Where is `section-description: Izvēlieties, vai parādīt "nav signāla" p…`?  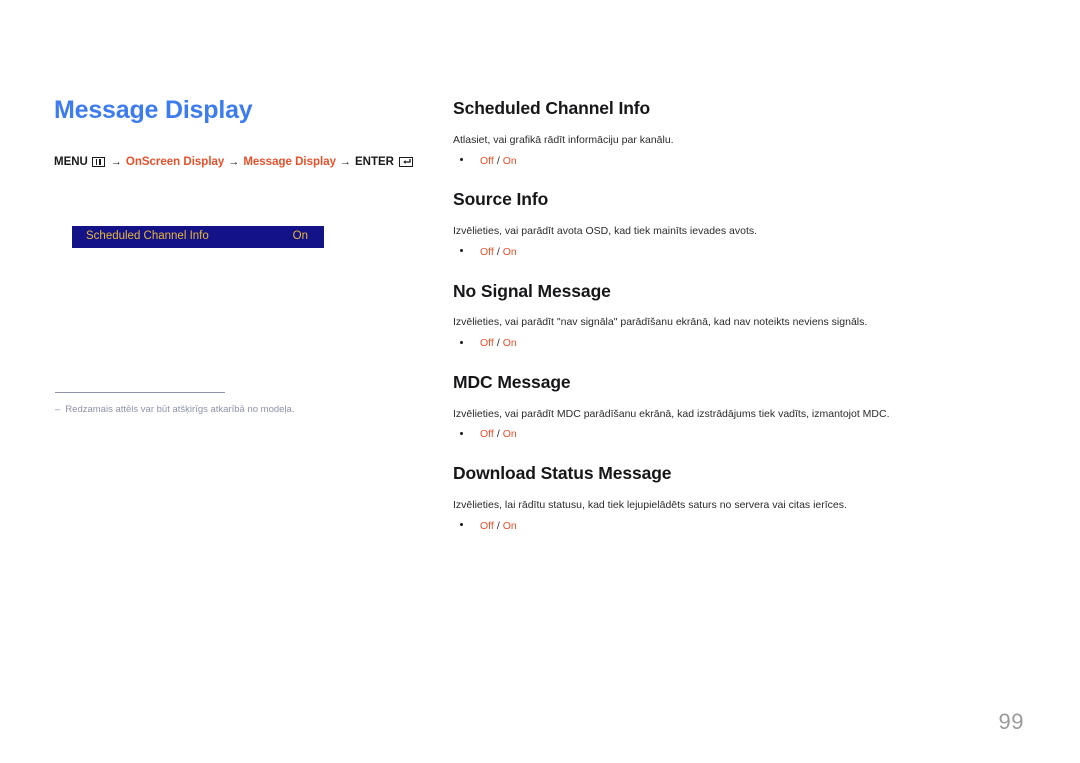 section-description: Izvēlieties, vai parādīt "nav signāla" p… is located at coordinates (660, 322).